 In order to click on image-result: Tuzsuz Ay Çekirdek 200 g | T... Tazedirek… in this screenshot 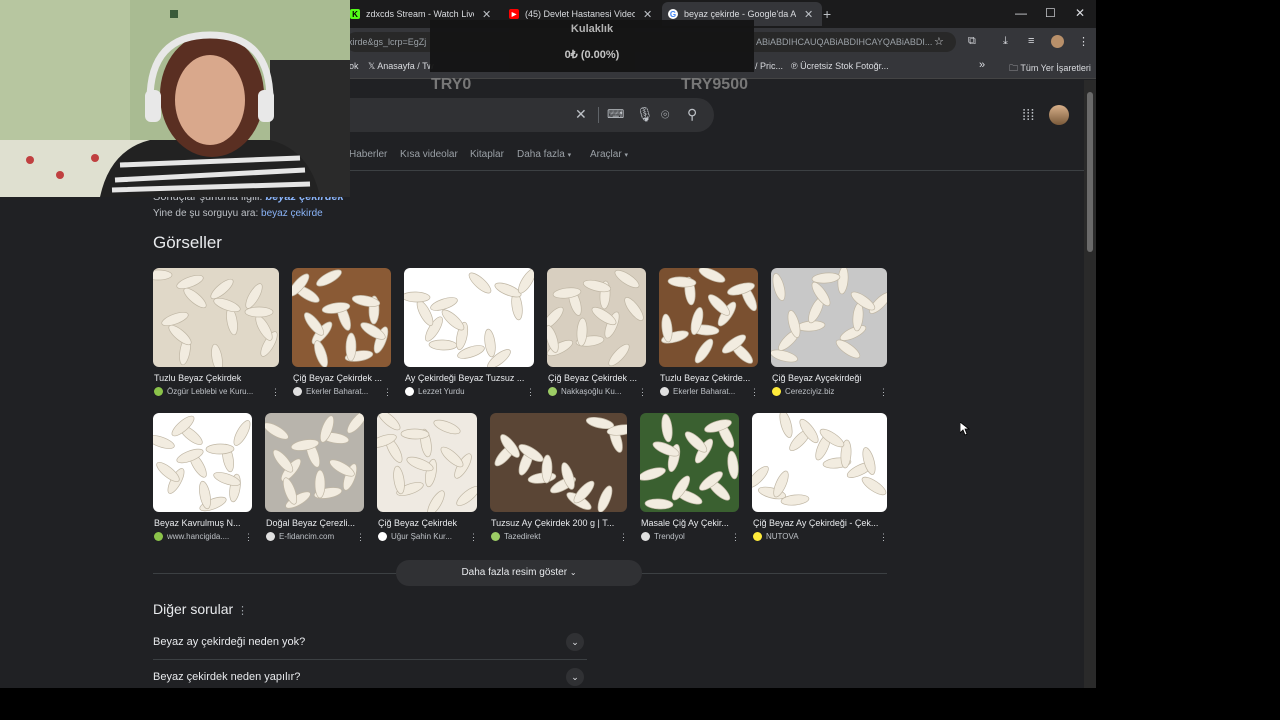, I will do `click(559, 478)`.